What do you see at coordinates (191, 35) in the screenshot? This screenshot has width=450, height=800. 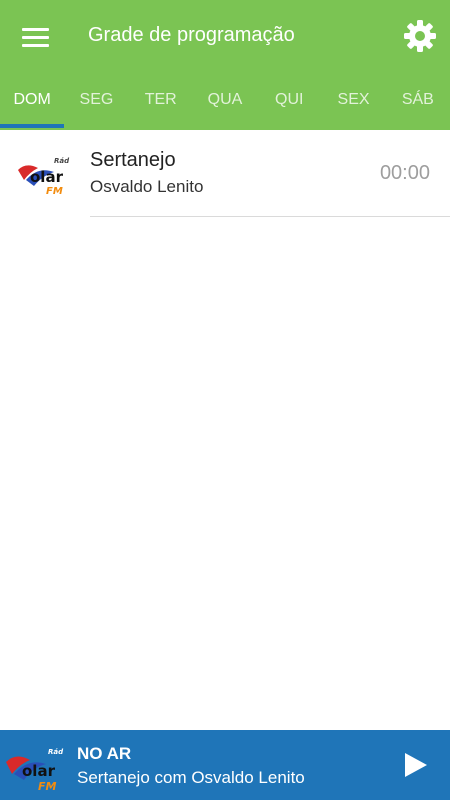 I see `page-title: Grade de programação` at bounding box center [191, 35].